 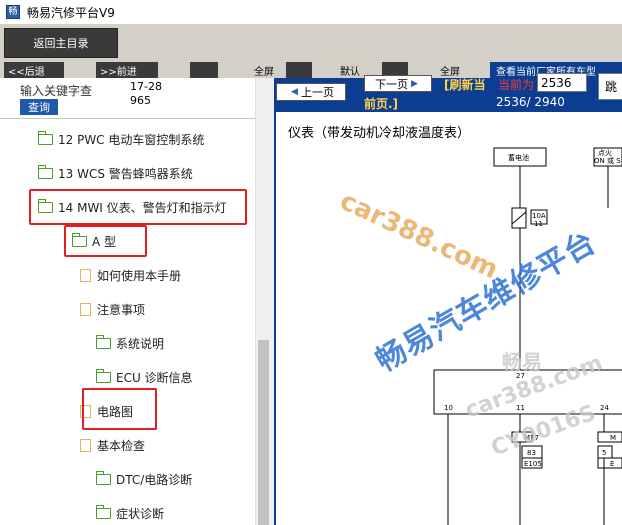 I want to click on meter-box, so click(x=527, y=392).